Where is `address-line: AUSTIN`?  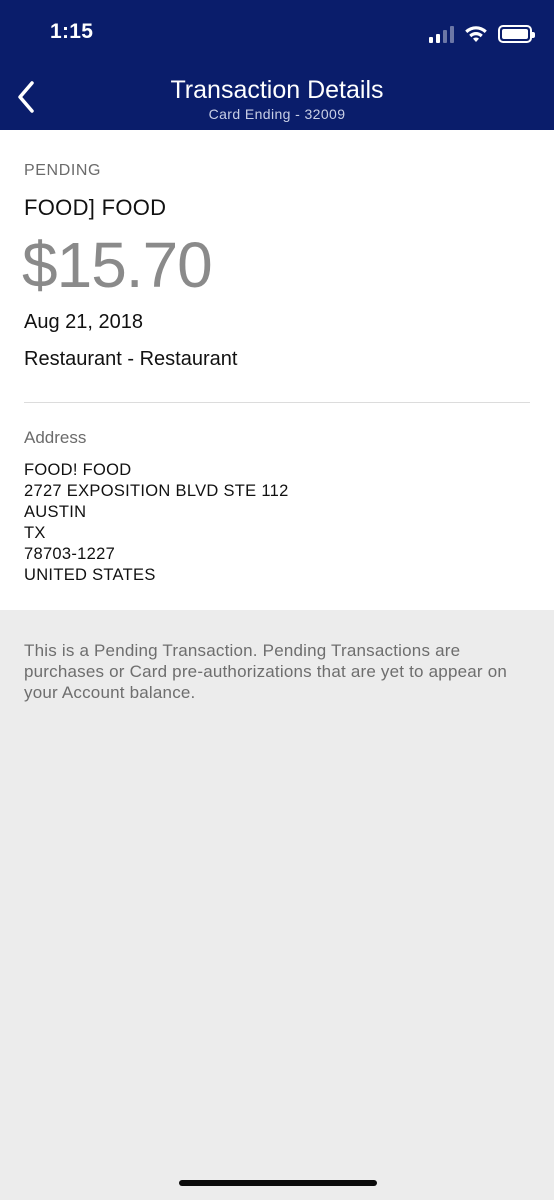
address-line: AUSTIN is located at coordinates (55, 512).